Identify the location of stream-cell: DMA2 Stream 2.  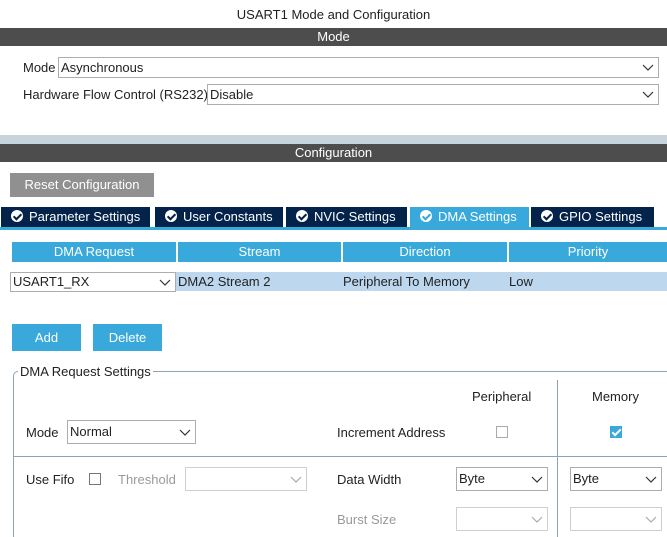
(224, 281).